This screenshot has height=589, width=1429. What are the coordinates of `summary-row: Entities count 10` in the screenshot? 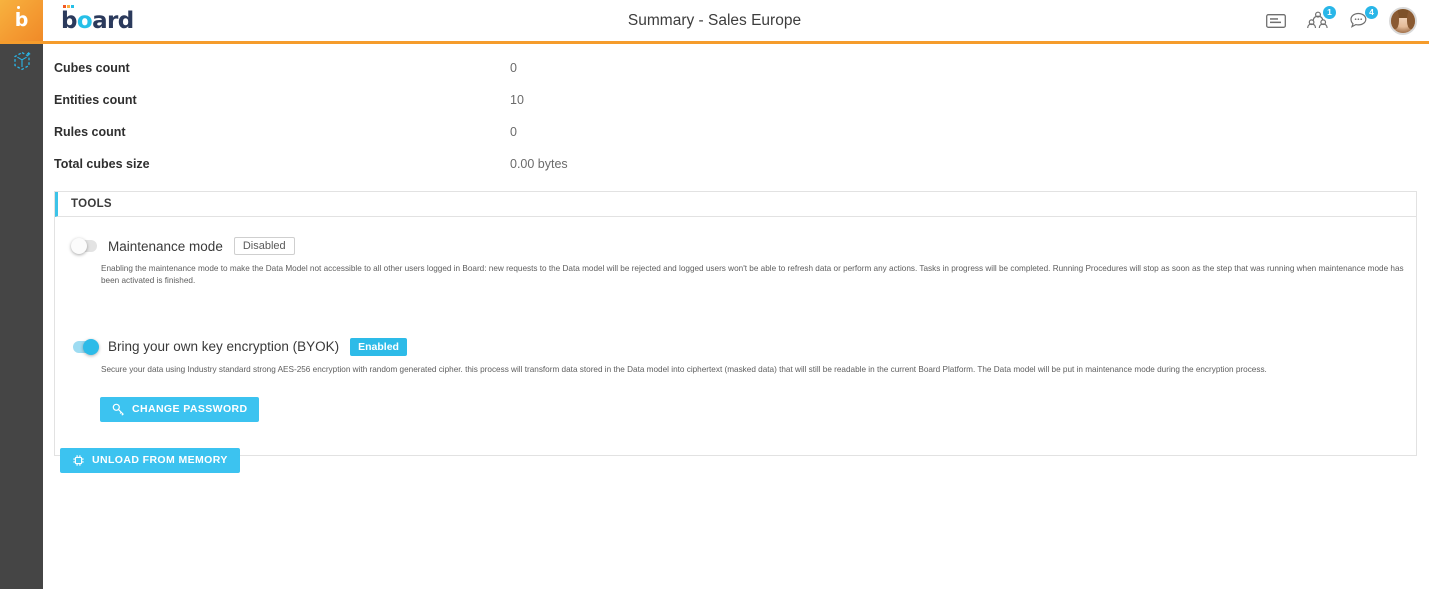 It's located at (736, 100).